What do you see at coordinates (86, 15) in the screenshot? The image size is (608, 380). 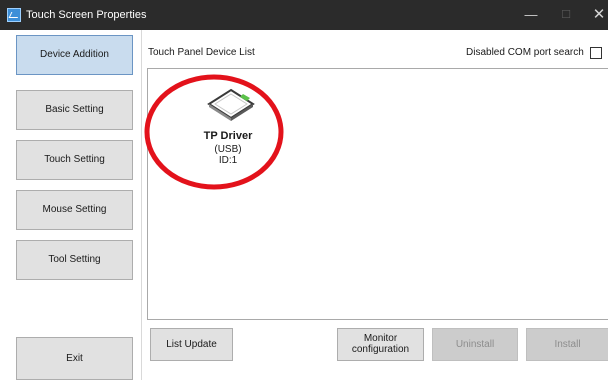 I see `window-title: Touch Screen Properties` at bounding box center [86, 15].